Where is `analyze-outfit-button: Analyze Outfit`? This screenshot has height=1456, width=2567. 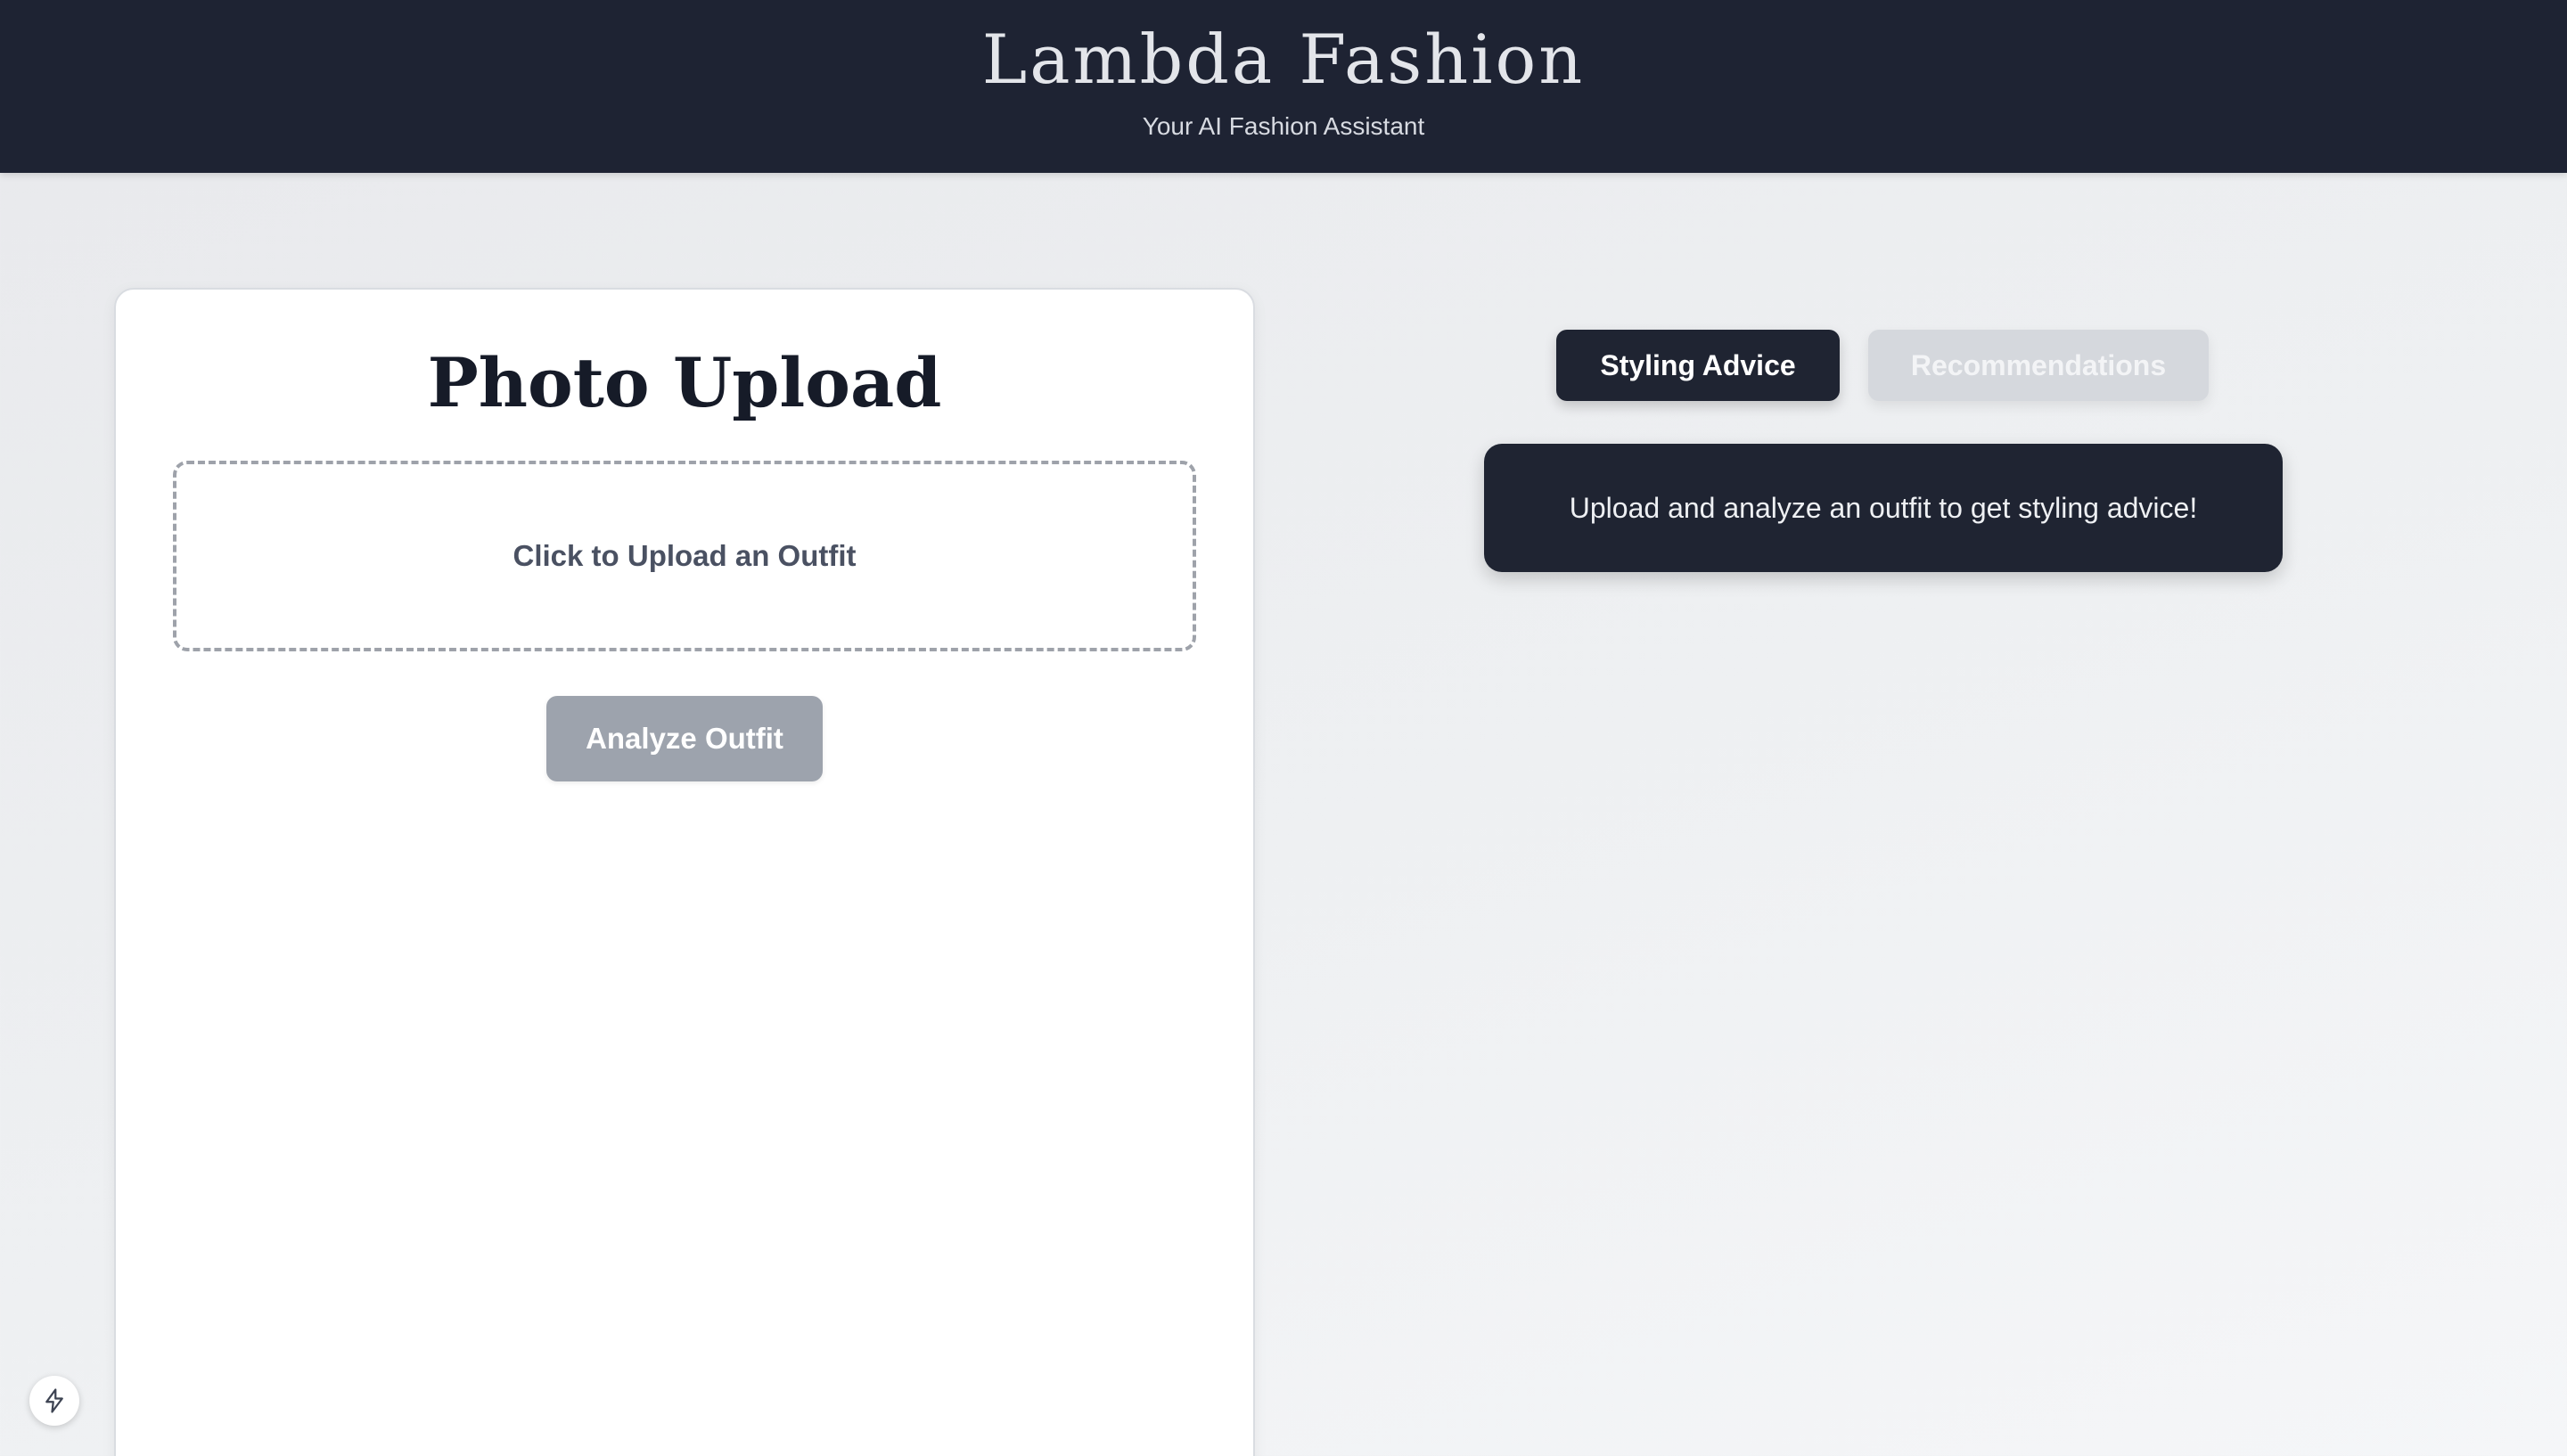
analyze-outfit-button: Analyze Outfit is located at coordinates (684, 738).